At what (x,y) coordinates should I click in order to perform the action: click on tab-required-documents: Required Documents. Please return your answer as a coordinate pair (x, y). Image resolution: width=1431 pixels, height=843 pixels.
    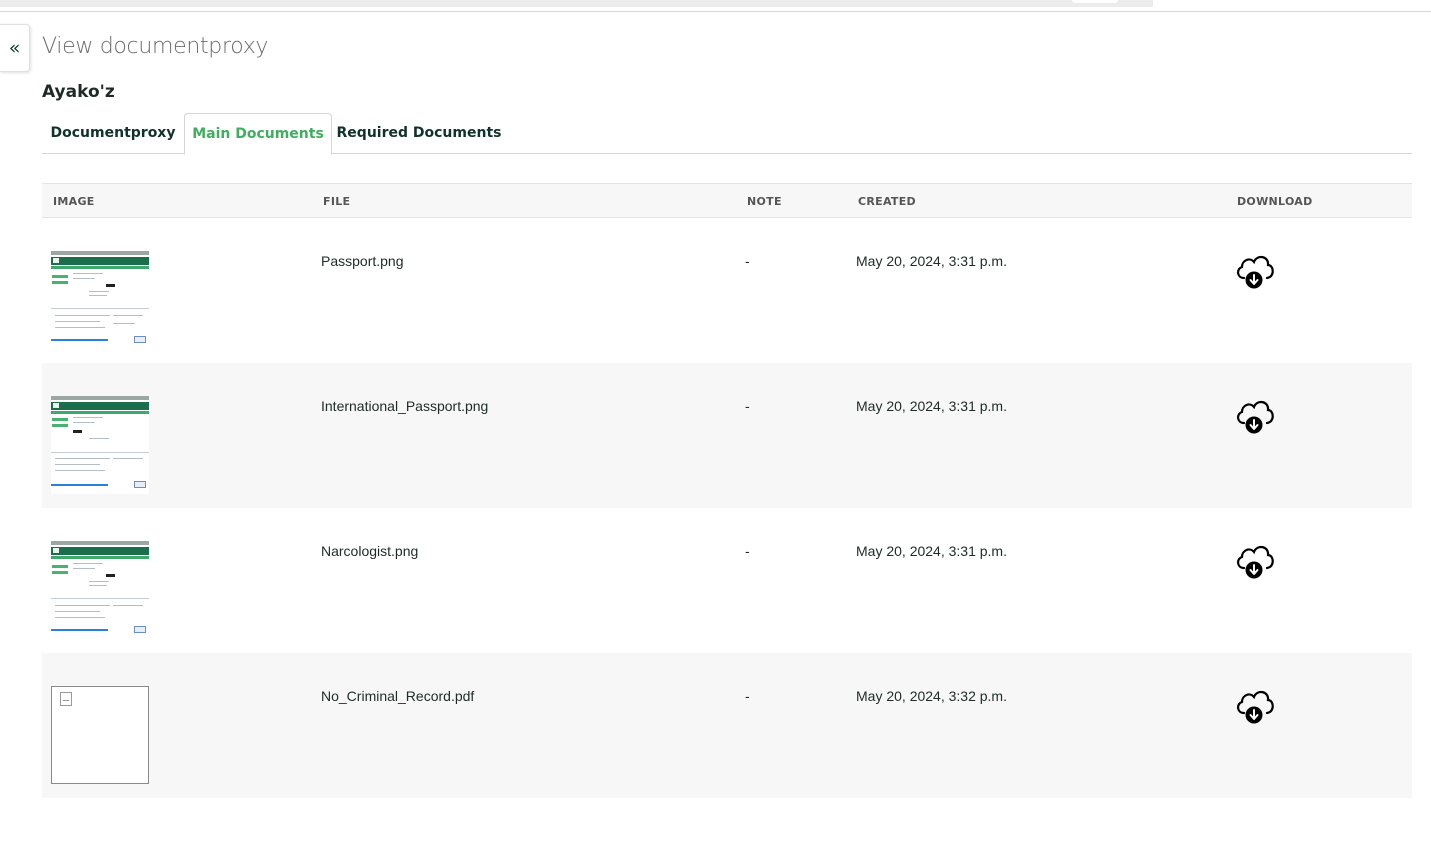
    Looking at the image, I should click on (419, 133).